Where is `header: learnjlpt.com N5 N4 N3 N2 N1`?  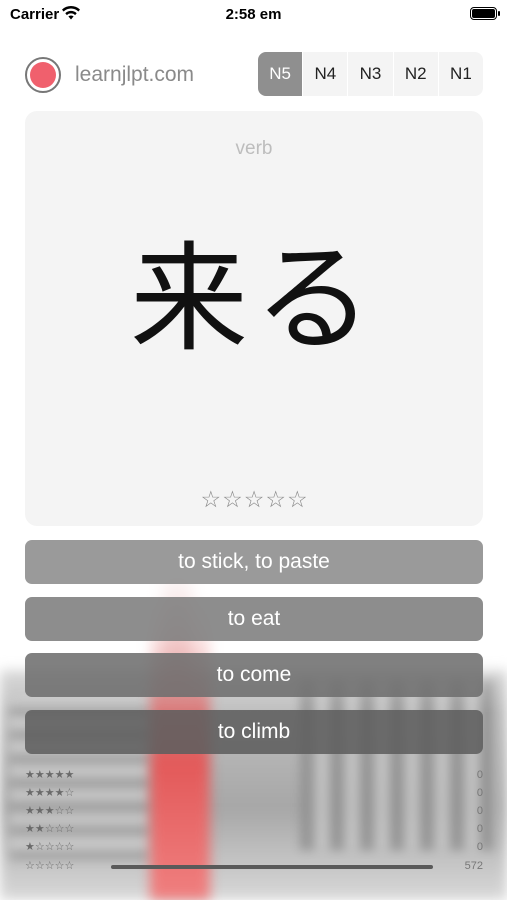 header: learnjlpt.com N5 N4 N3 N2 N1 is located at coordinates (254, 75).